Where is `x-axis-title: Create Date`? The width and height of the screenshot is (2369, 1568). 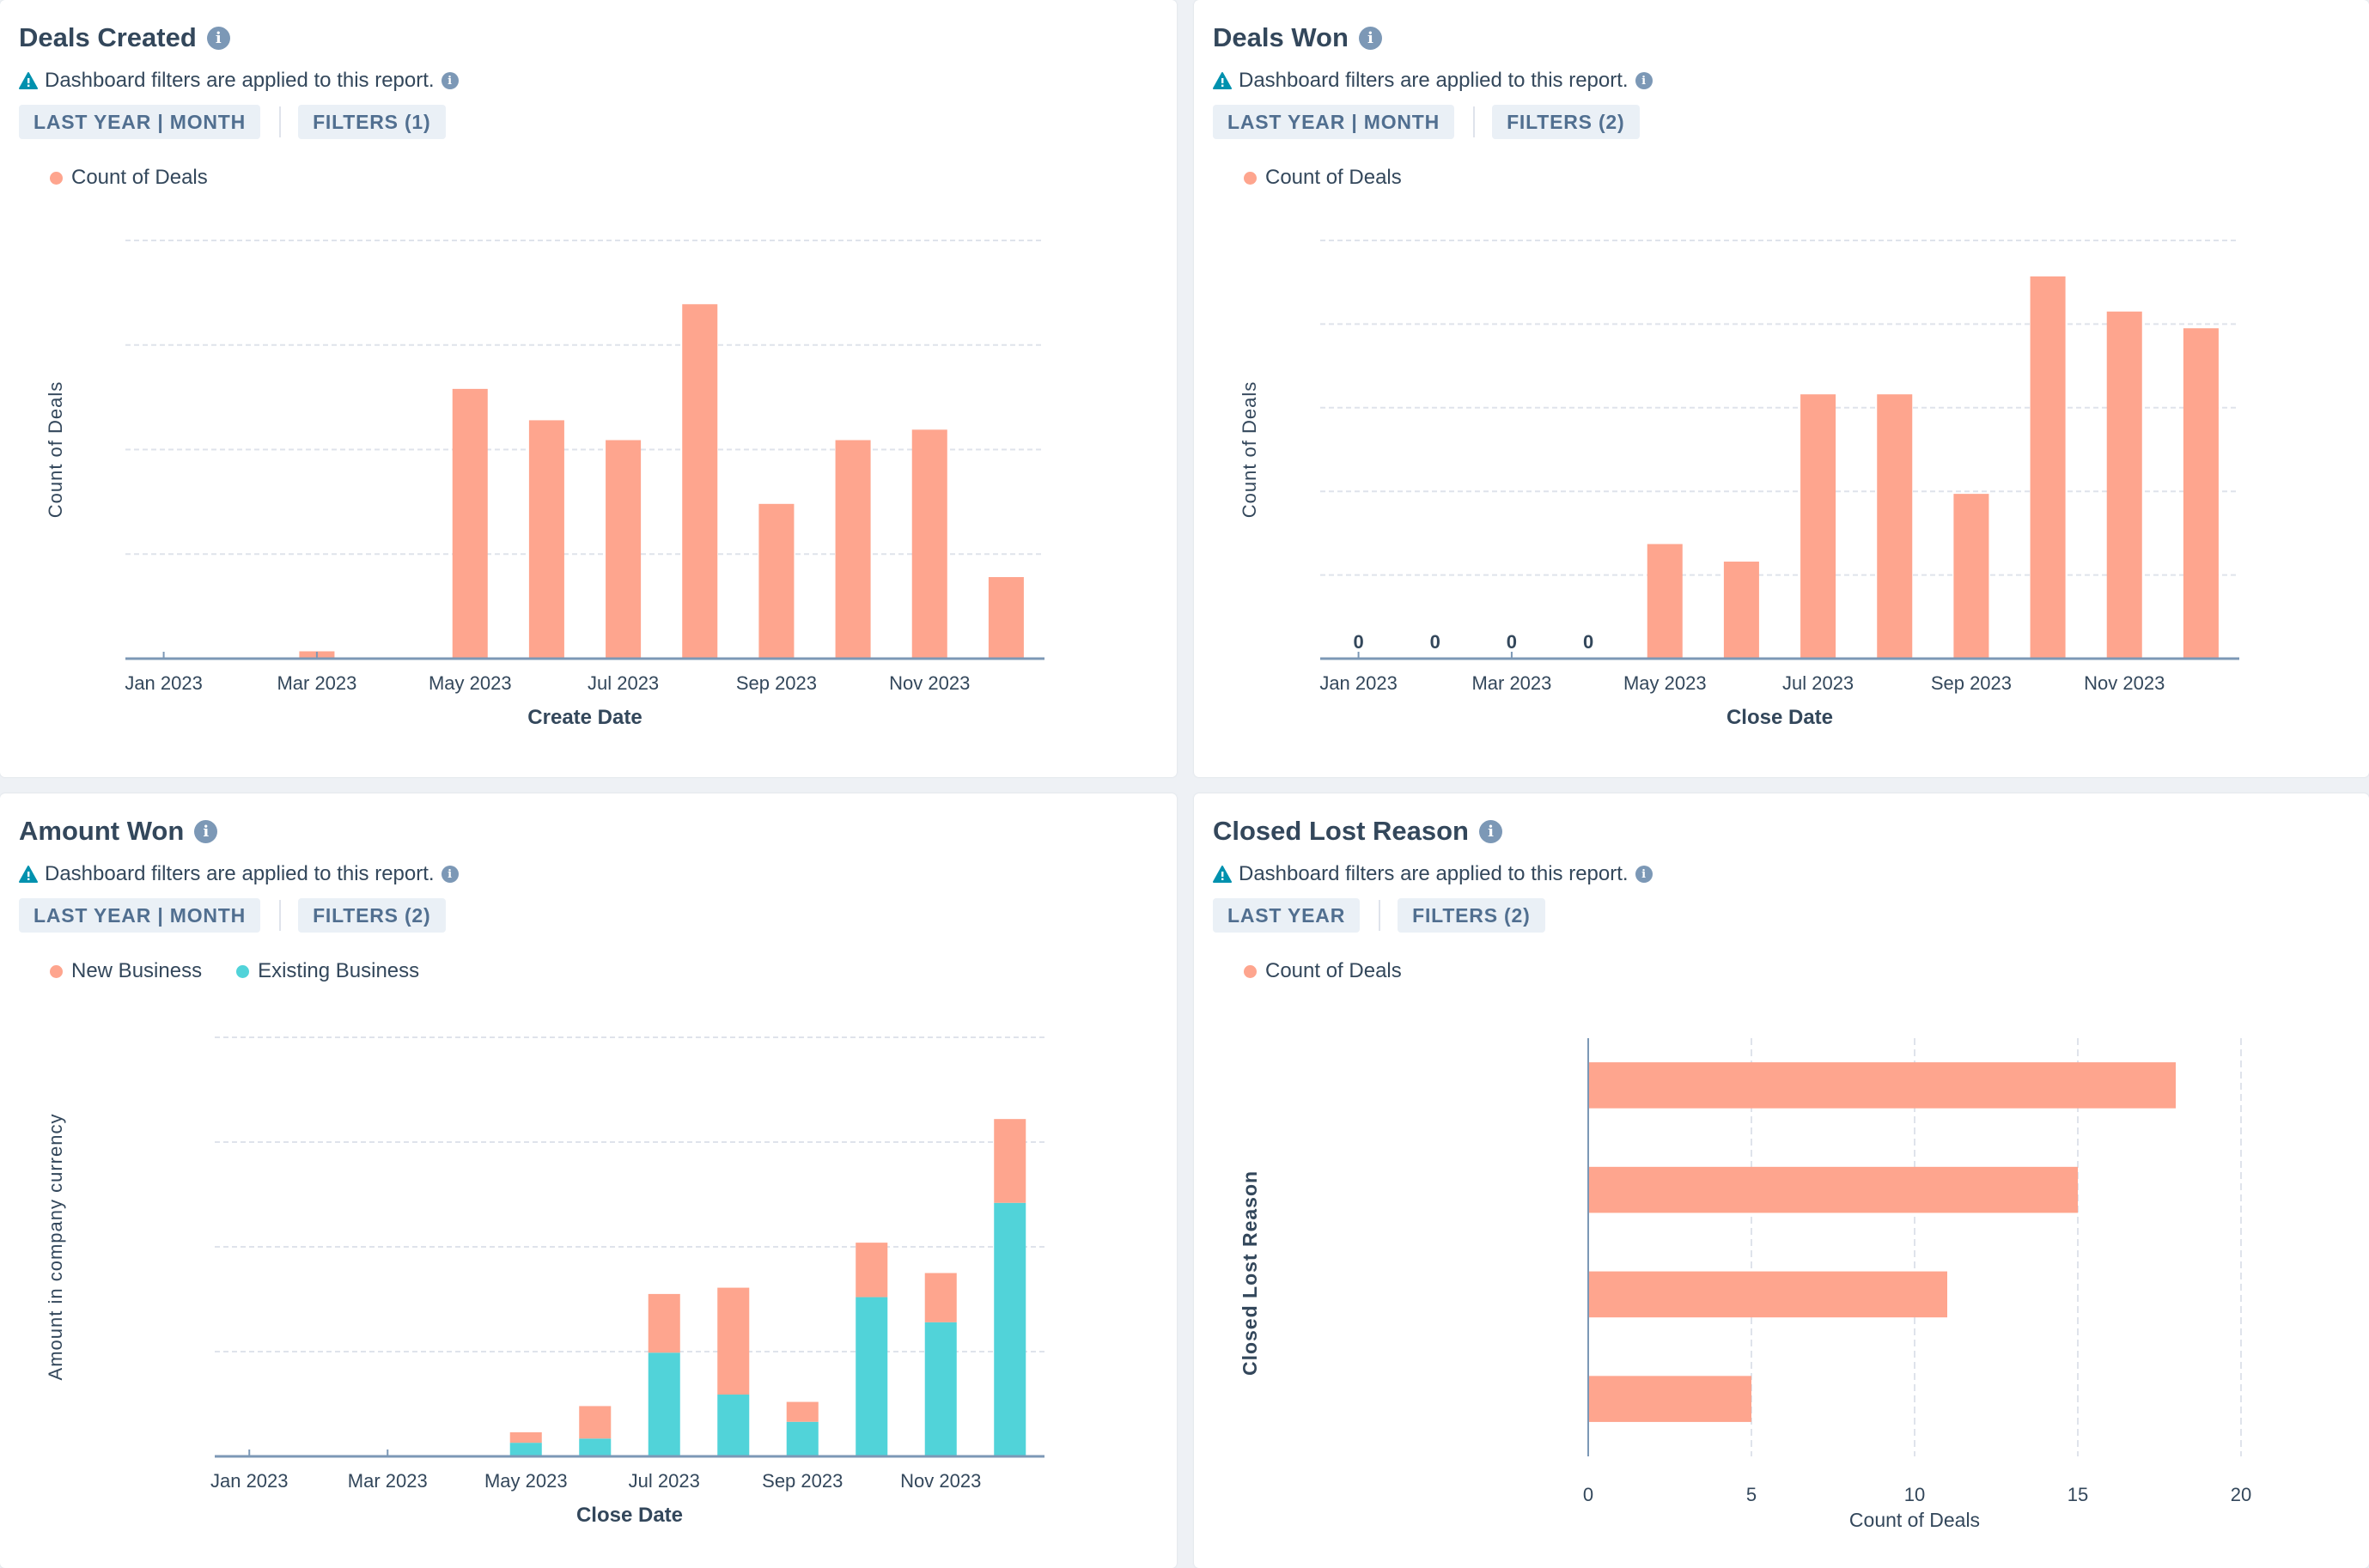
x-axis-title: Create Date is located at coordinates (585, 717).